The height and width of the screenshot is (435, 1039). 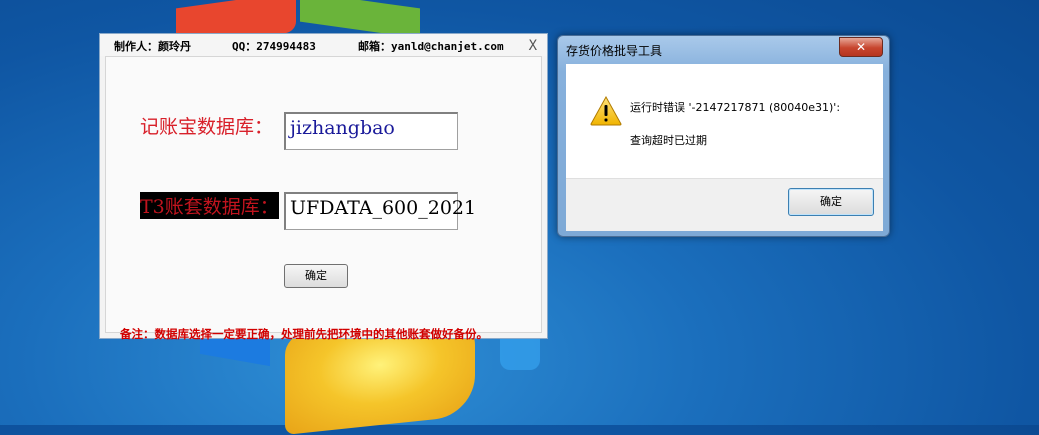 I want to click on error-ok-button: 确定, so click(x=831, y=202).